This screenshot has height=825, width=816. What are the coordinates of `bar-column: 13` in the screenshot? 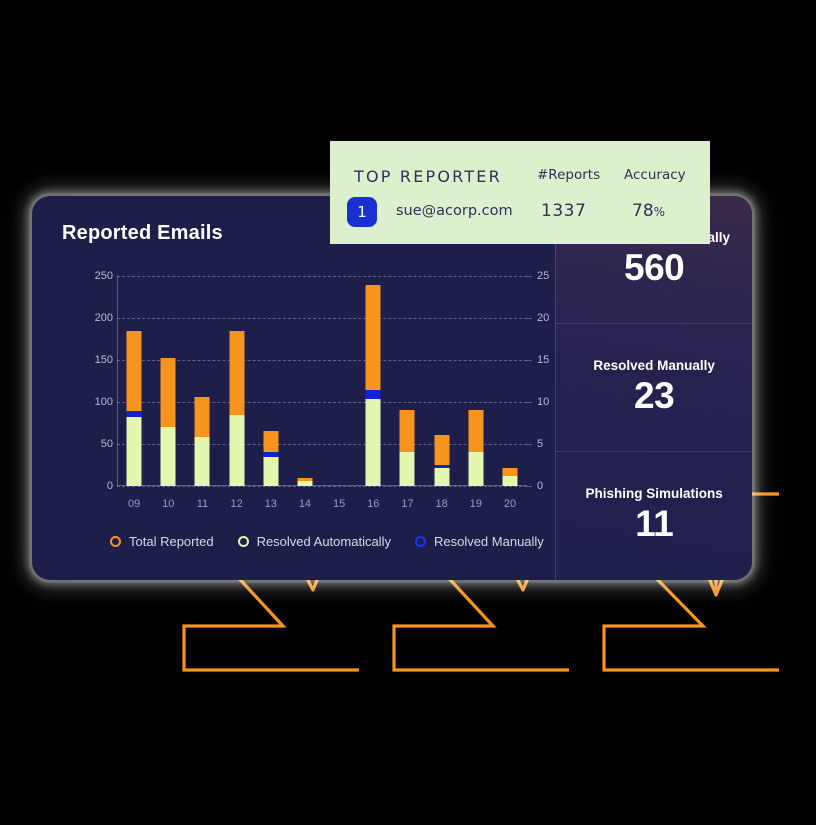 It's located at (271, 393).